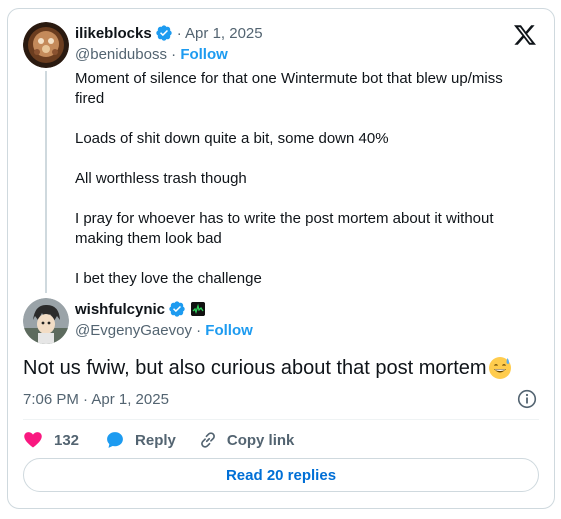 This screenshot has width=561, height=519. I want to click on reply-tweet-handle-row: @EvgenyGaevoy · Follow, so click(164, 330).